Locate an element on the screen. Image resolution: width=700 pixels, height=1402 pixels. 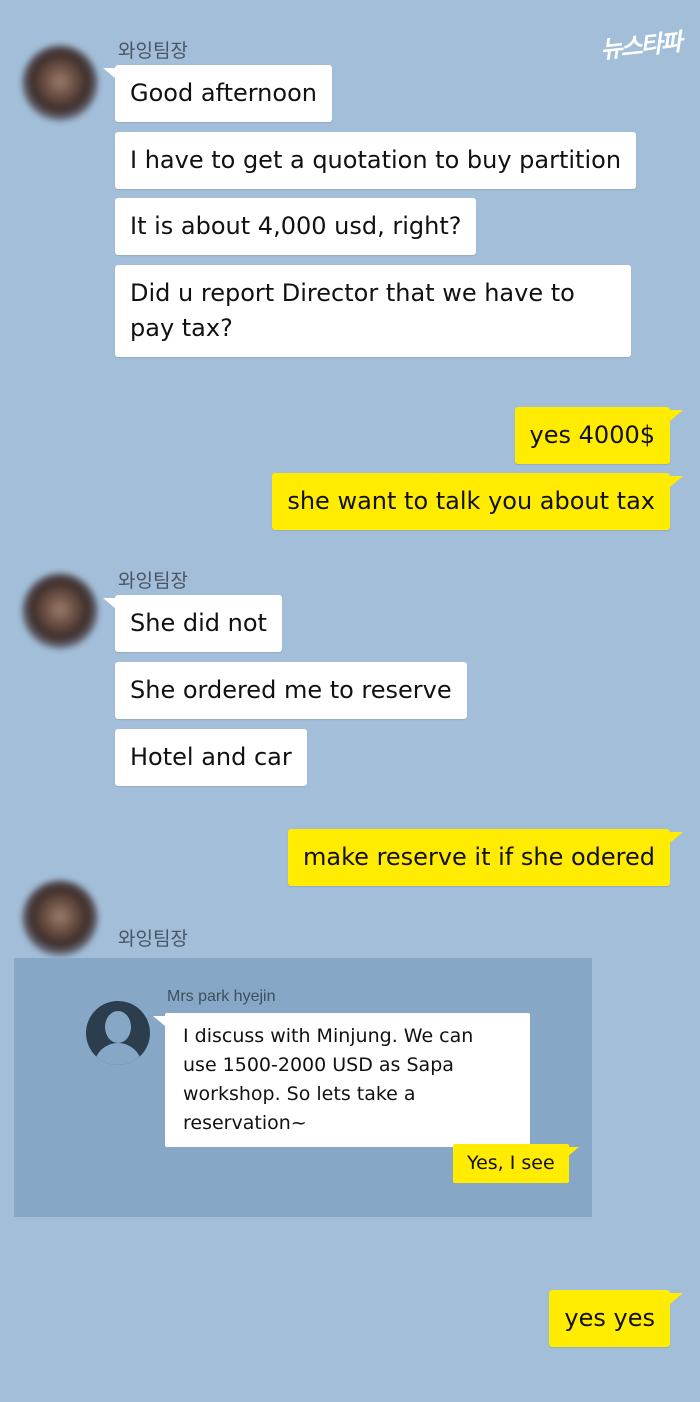
outgoing-message: make reserve it if she odered is located at coordinates (479, 857).